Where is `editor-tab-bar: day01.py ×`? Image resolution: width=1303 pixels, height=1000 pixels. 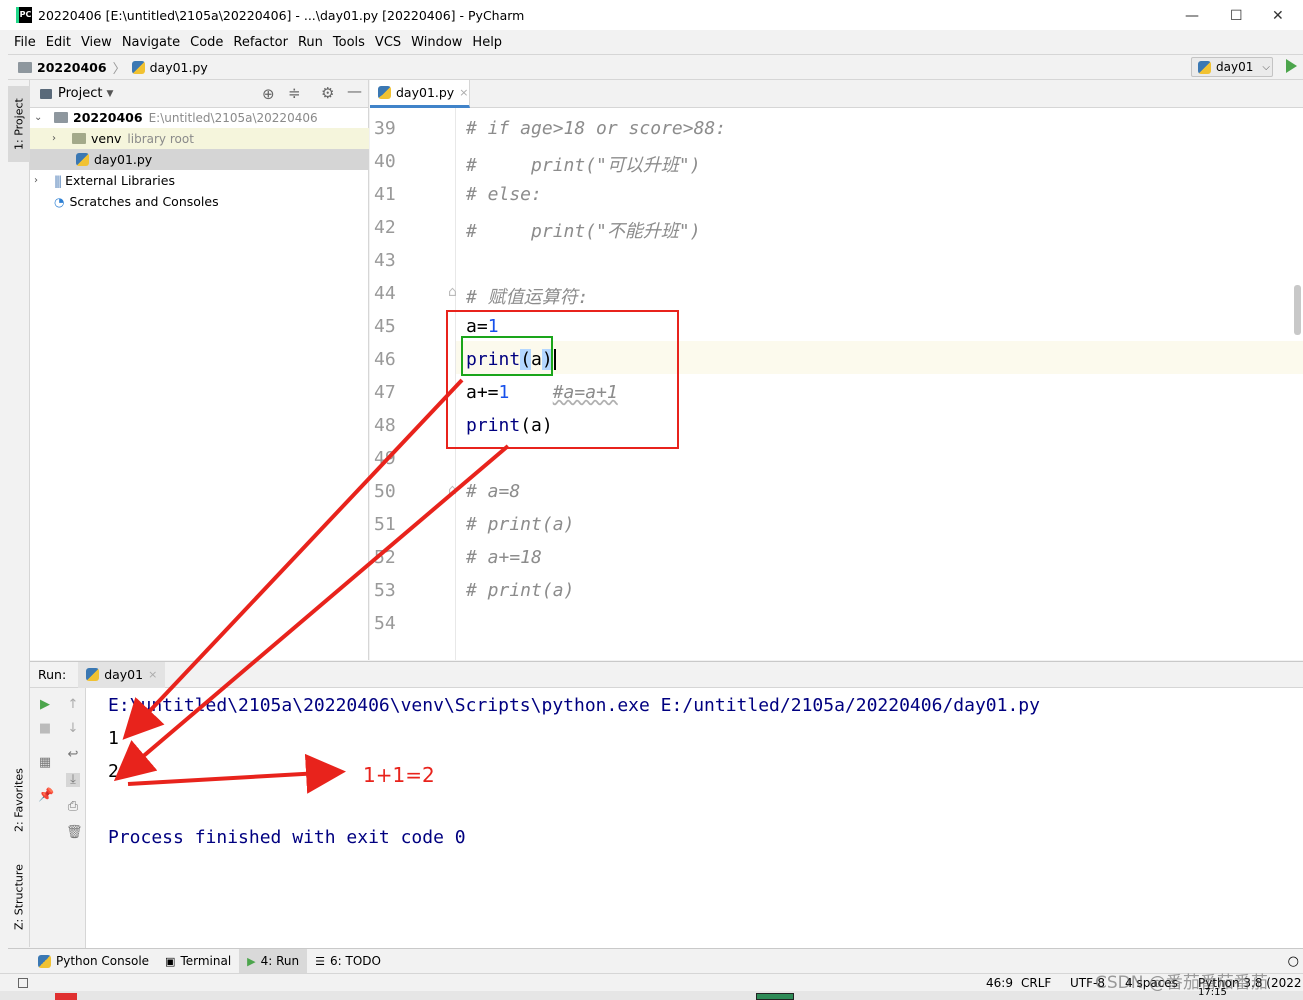 editor-tab-bar: day01.py × is located at coordinates (836, 94).